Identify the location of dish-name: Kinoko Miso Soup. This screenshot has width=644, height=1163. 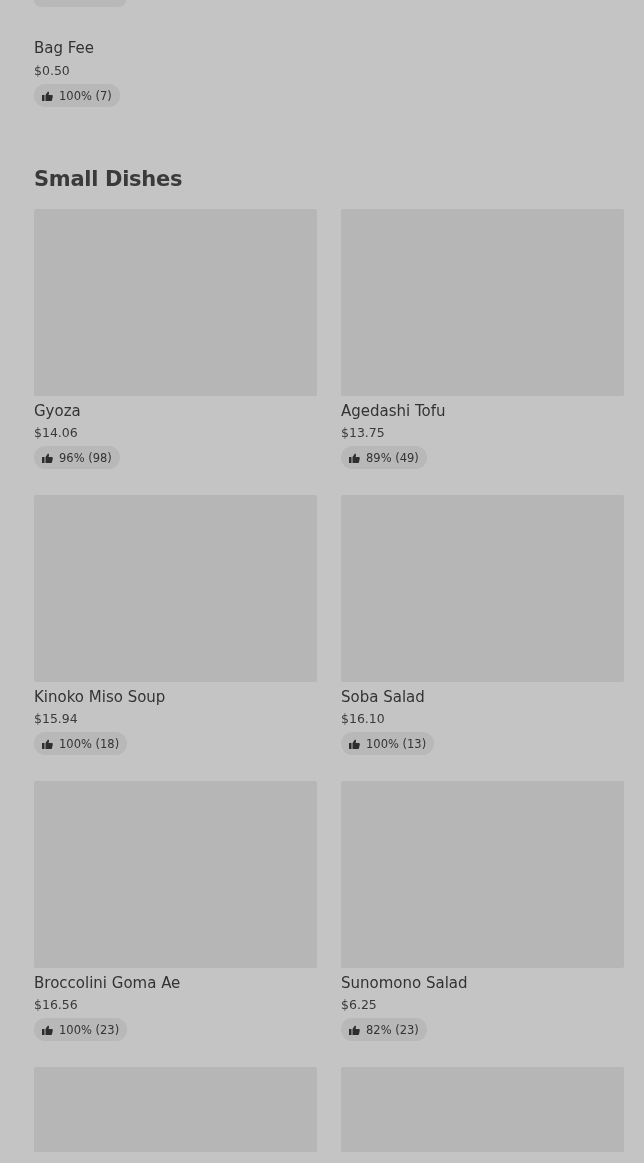
(100, 698).